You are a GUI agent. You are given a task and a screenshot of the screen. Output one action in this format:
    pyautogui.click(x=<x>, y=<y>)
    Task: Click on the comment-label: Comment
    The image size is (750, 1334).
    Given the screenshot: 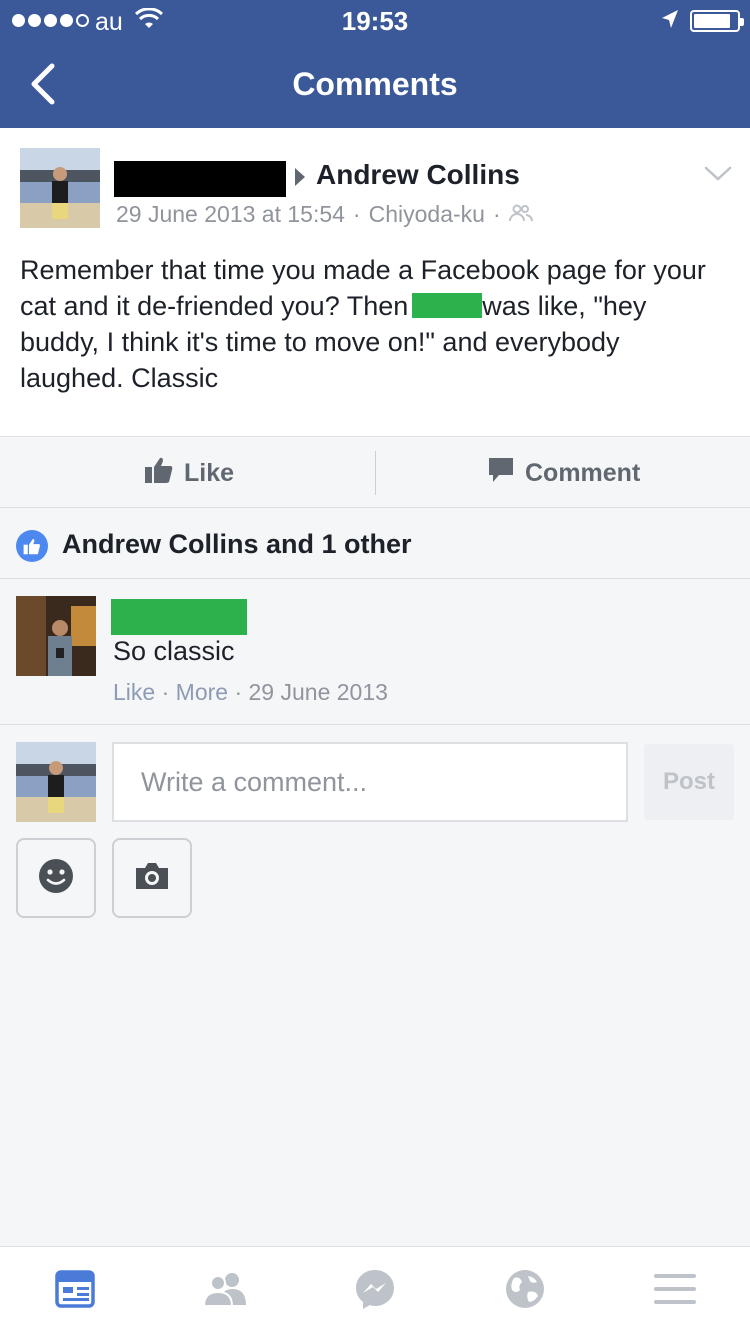 What is the action you would take?
    pyautogui.click(x=583, y=472)
    